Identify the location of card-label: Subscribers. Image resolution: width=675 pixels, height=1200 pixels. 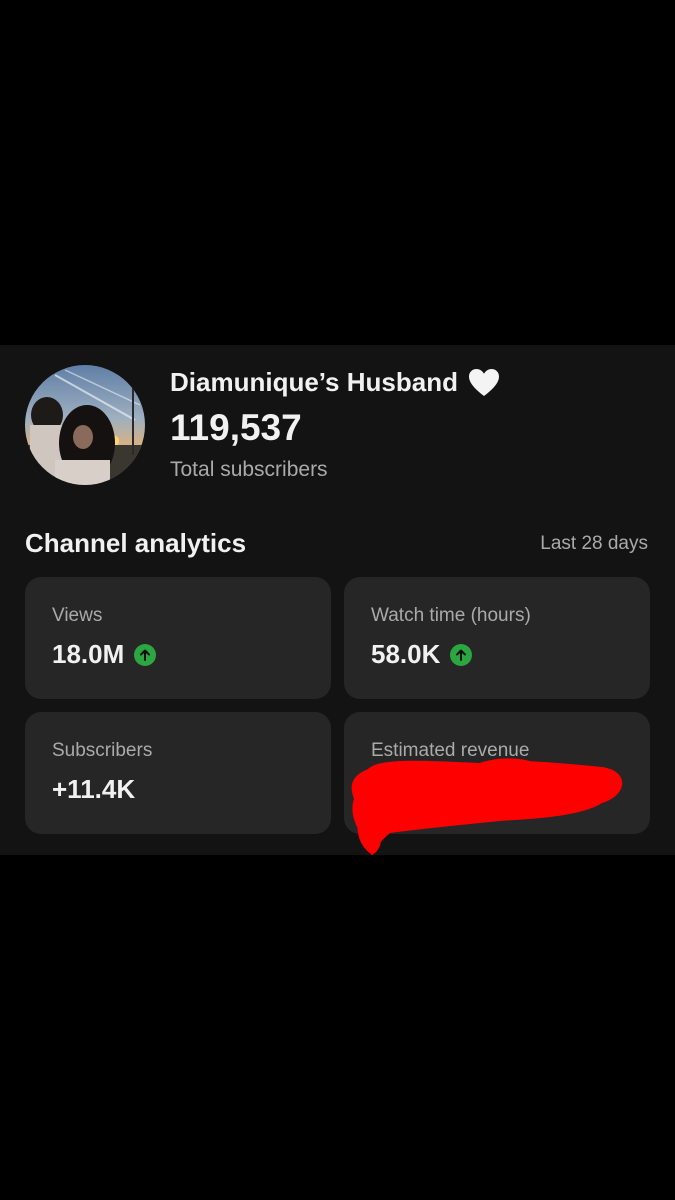
(102, 750).